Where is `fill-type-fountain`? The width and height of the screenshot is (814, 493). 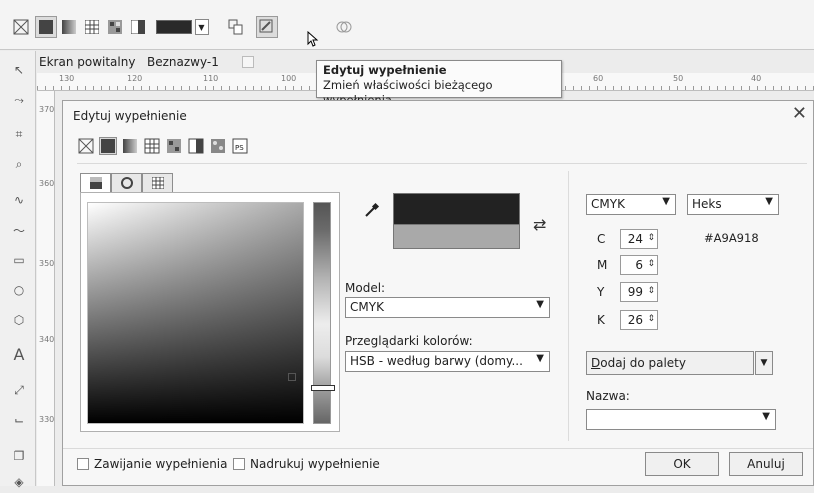
fill-type-fountain is located at coordinates (130, 146).